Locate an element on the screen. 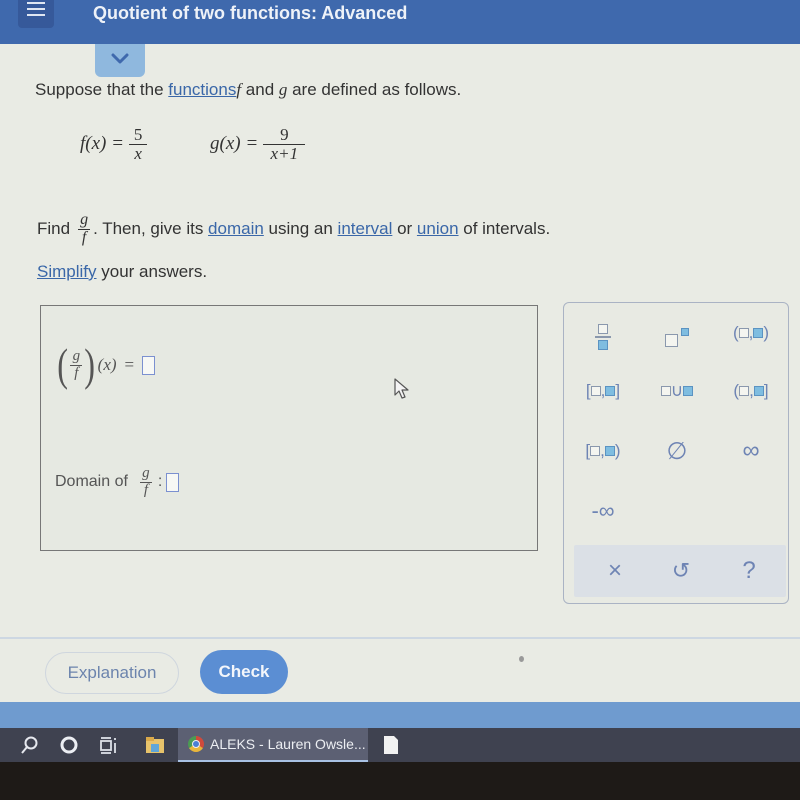 Image resolution: width=800 pixels, height=800 pixels. close-icon: × is located at coordinates (614, 570).